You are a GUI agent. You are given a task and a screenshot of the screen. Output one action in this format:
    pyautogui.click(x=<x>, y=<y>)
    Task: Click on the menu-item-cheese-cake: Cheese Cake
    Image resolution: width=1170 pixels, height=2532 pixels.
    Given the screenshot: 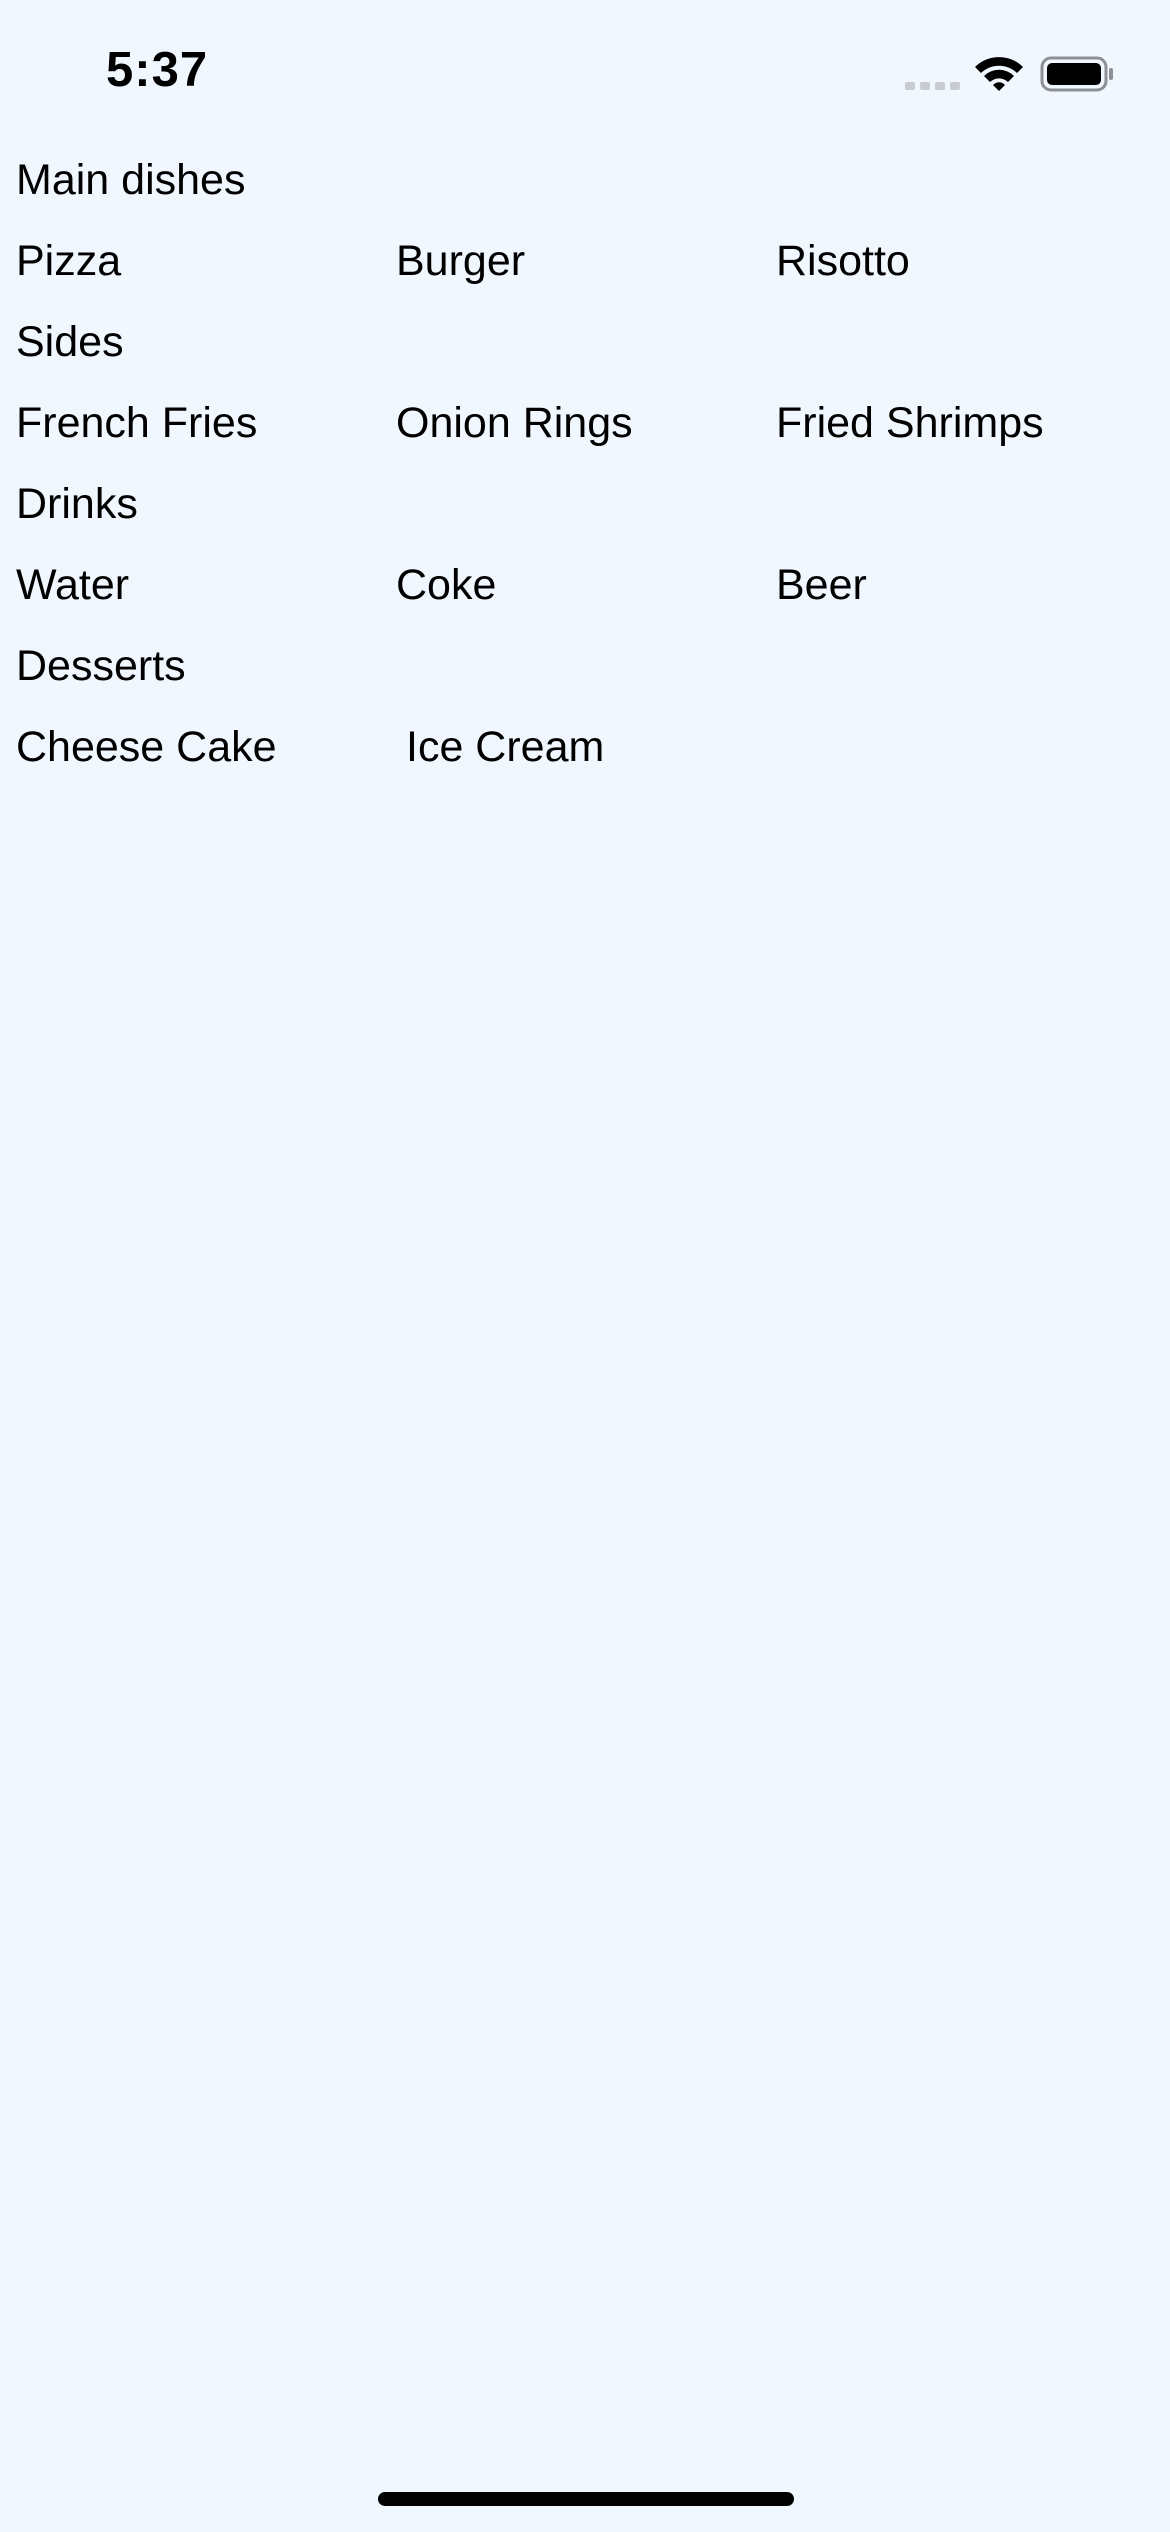 What is the action you would take?
    pyautogui.click(x=211, y=747)
    